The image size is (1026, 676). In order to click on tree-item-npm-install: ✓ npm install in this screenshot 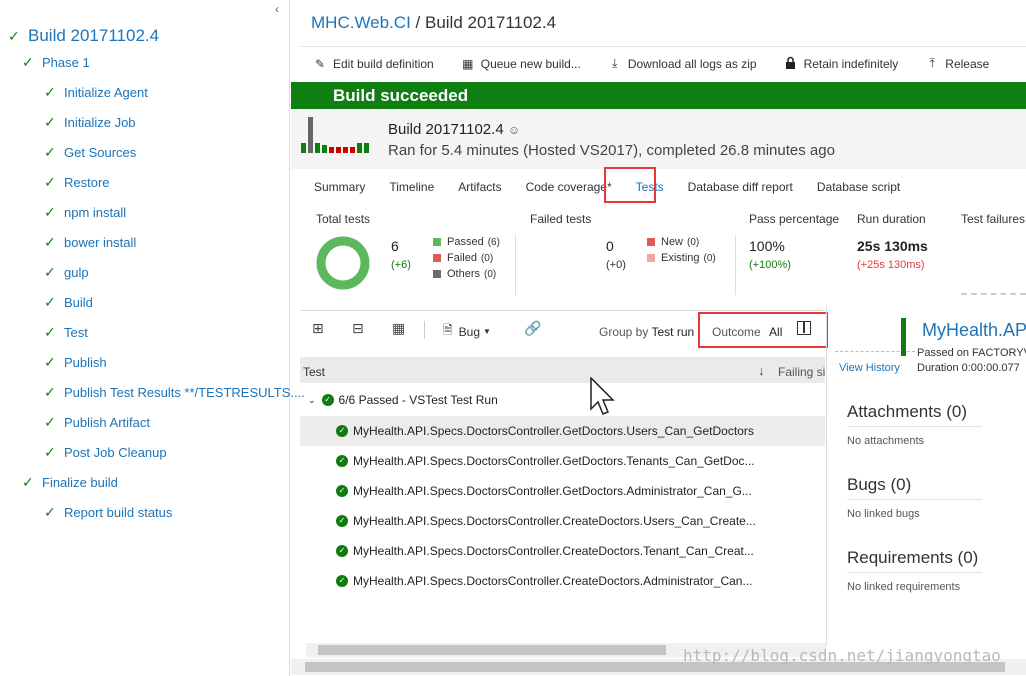, I will do `click(85, 212)`.